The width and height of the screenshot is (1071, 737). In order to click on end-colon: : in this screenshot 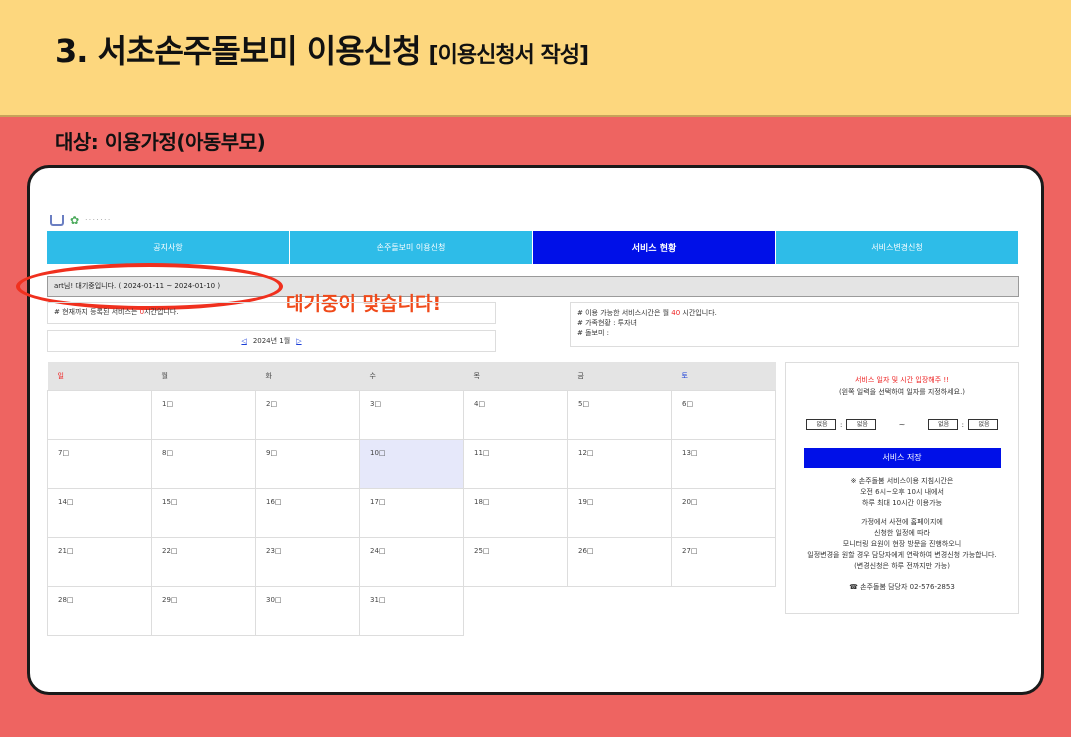, I will do `click(962, 424)`.